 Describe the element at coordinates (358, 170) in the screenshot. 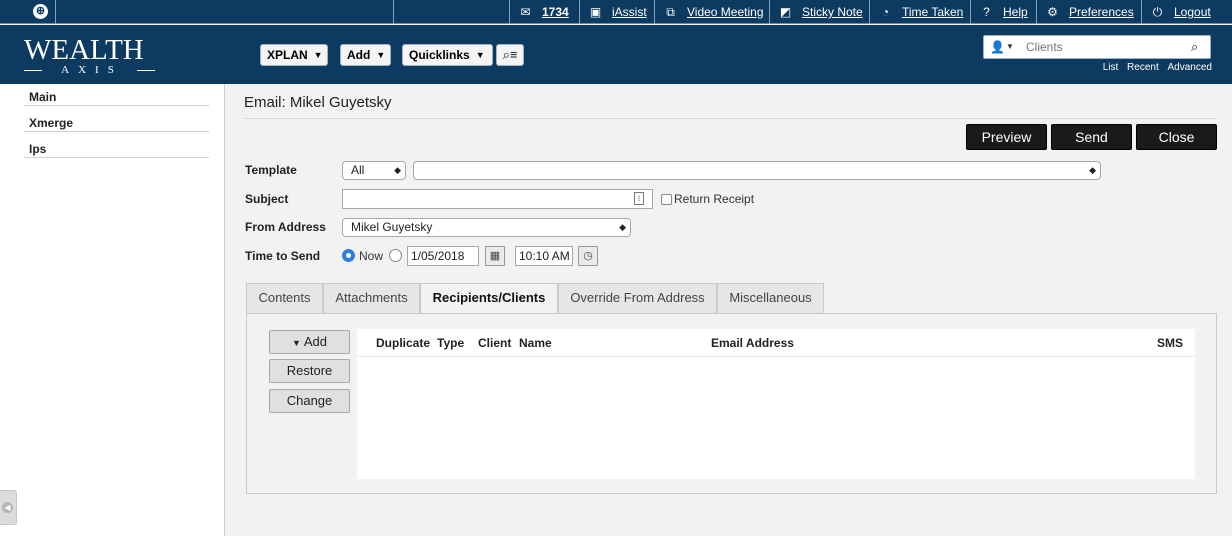

I see `template-filter-value: All` at that location.